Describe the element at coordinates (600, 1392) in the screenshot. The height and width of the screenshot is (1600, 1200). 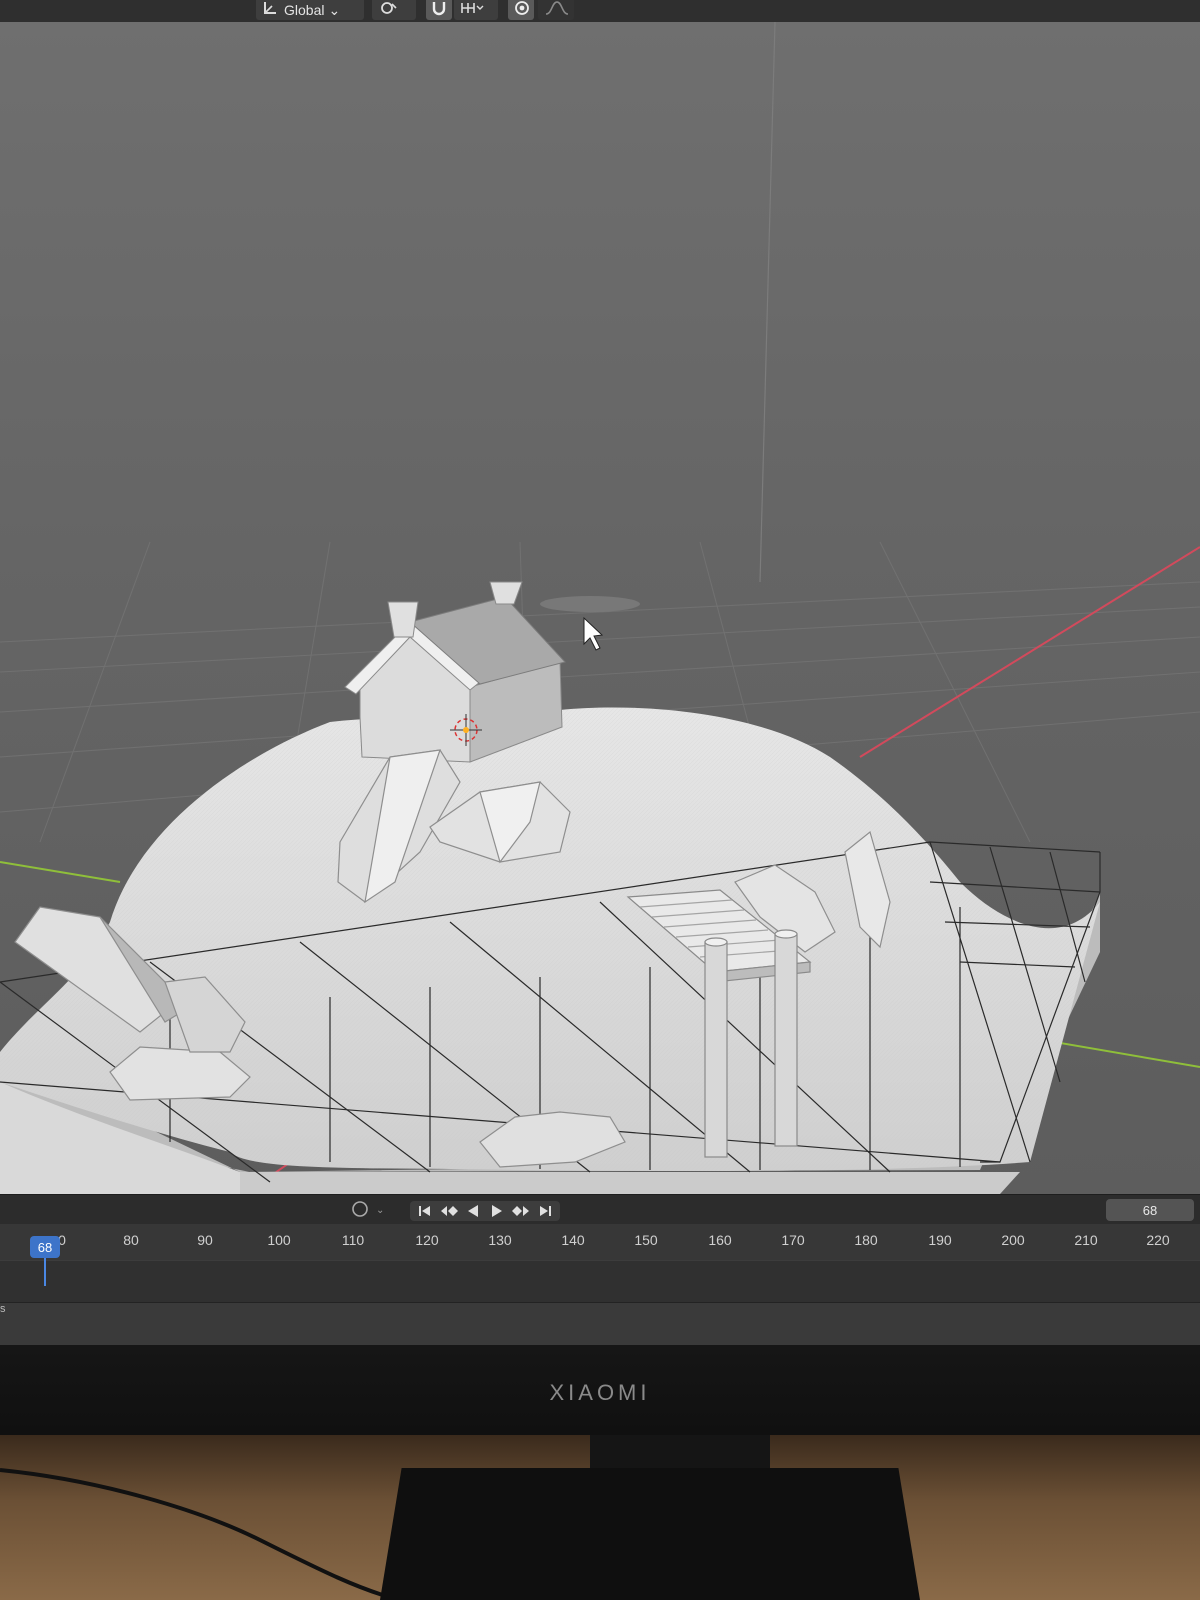
I see `monitor-brand-logo: XIAOMI` at that location.